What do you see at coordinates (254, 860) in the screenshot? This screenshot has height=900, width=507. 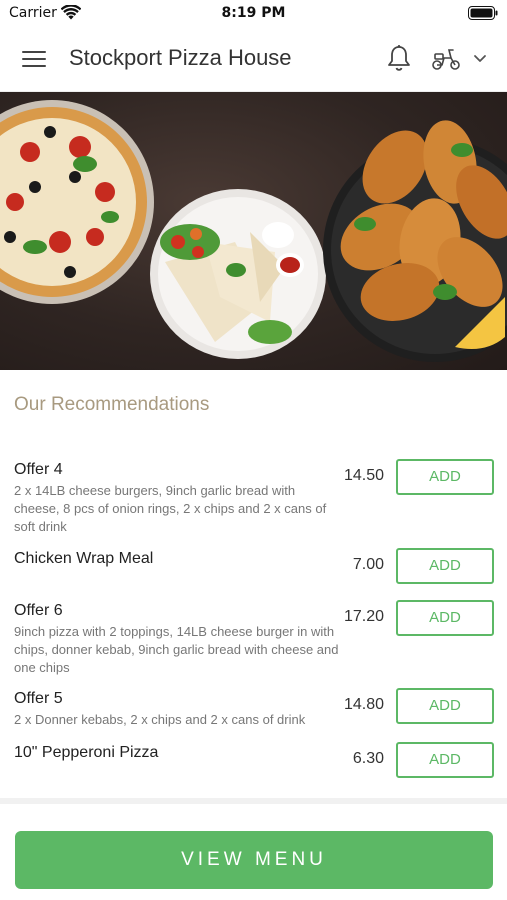 I see `view-menu-button: VIEW MENU` at bounding box center [254, 860].